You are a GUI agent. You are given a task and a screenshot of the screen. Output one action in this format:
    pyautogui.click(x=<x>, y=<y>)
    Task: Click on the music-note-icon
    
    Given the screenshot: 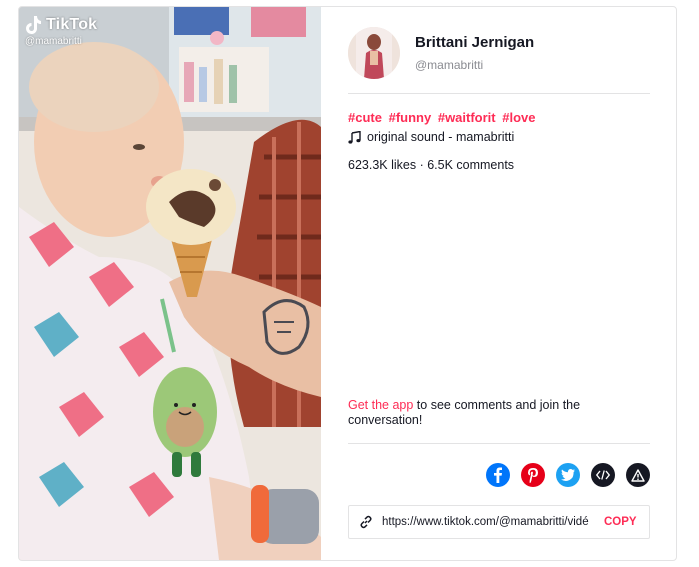 What is the action you would take?
    pyautogui.click(x=354, y=137)
    